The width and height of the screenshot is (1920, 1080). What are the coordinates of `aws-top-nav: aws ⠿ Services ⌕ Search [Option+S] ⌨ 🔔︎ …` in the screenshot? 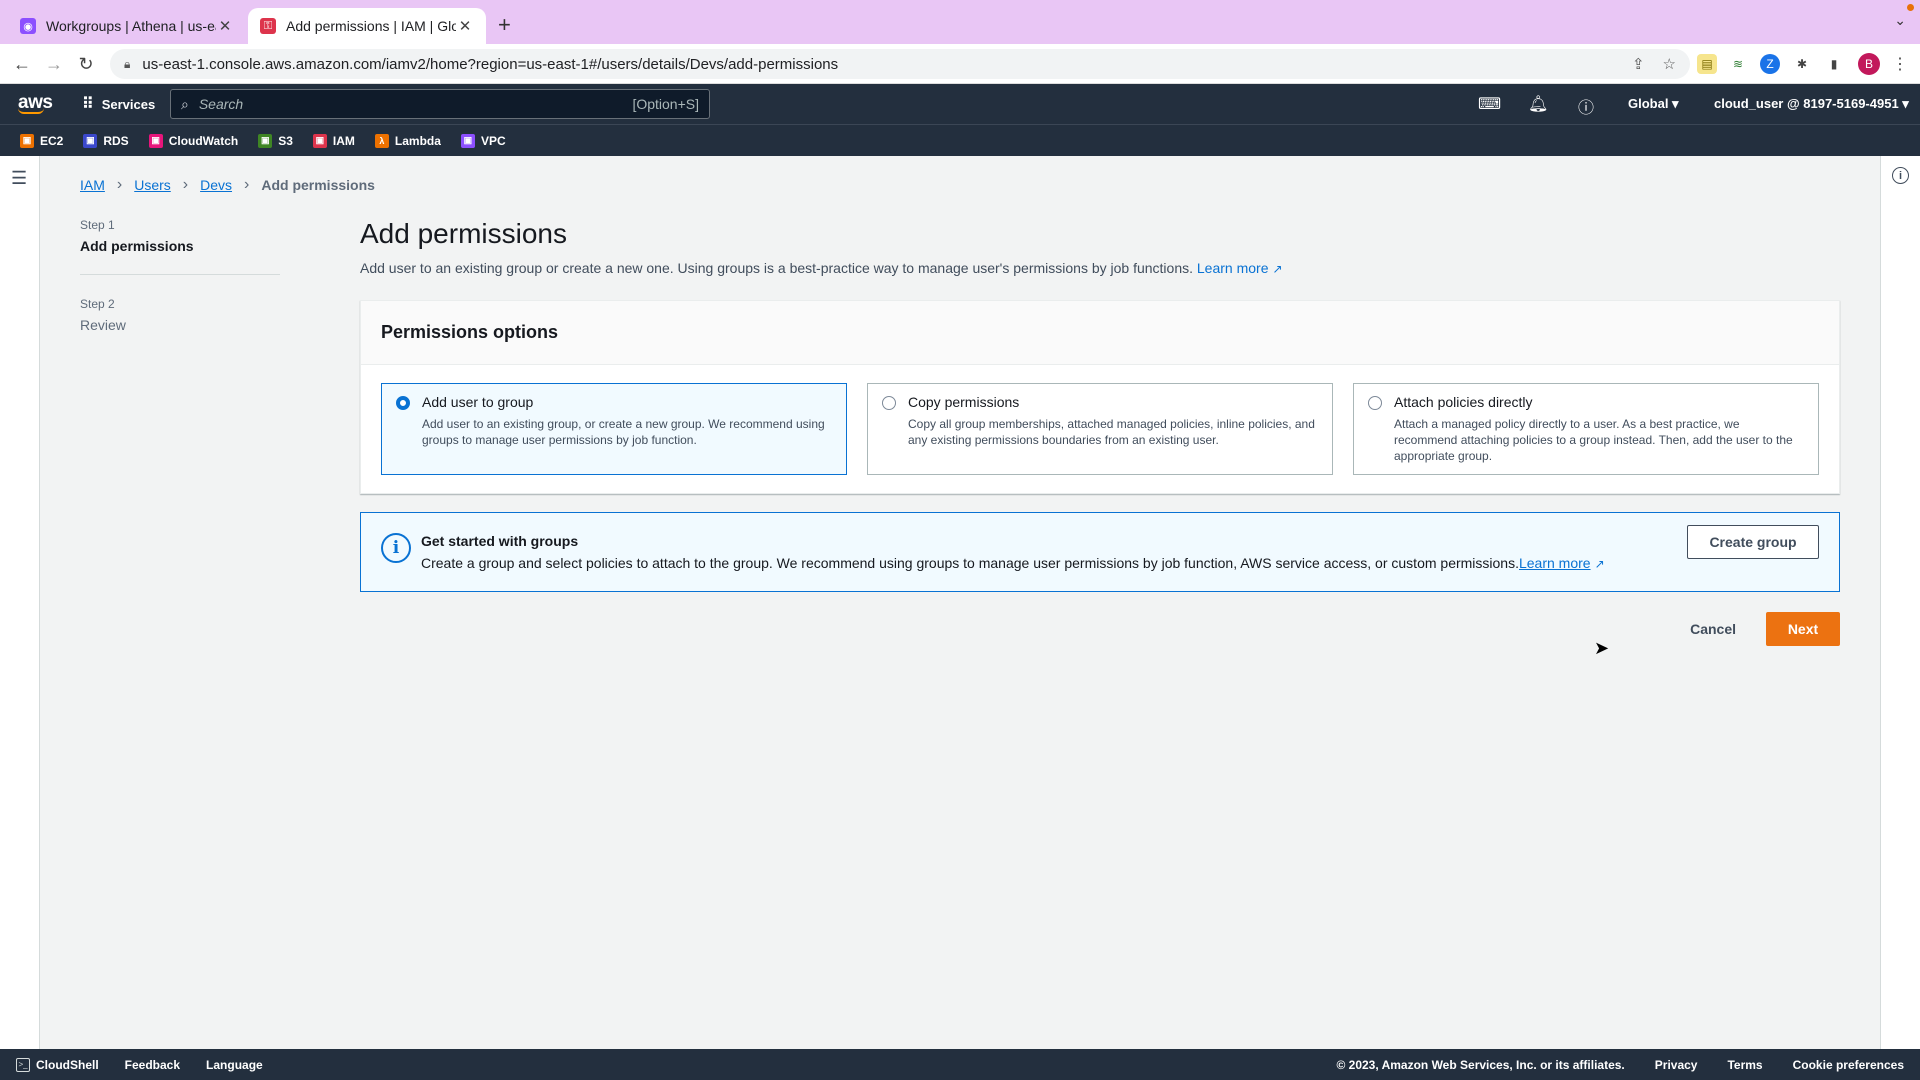 It's located at (960, 104).